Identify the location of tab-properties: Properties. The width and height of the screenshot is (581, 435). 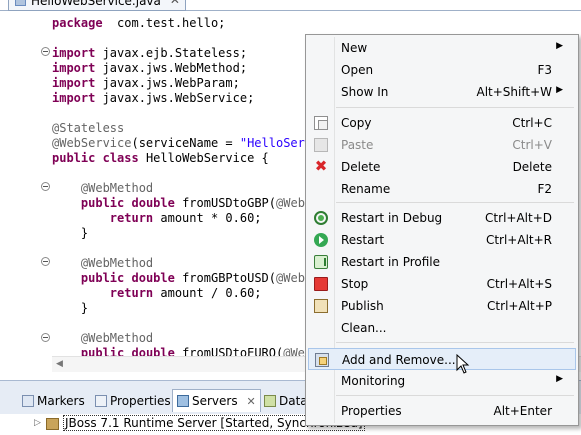
(131, 401).